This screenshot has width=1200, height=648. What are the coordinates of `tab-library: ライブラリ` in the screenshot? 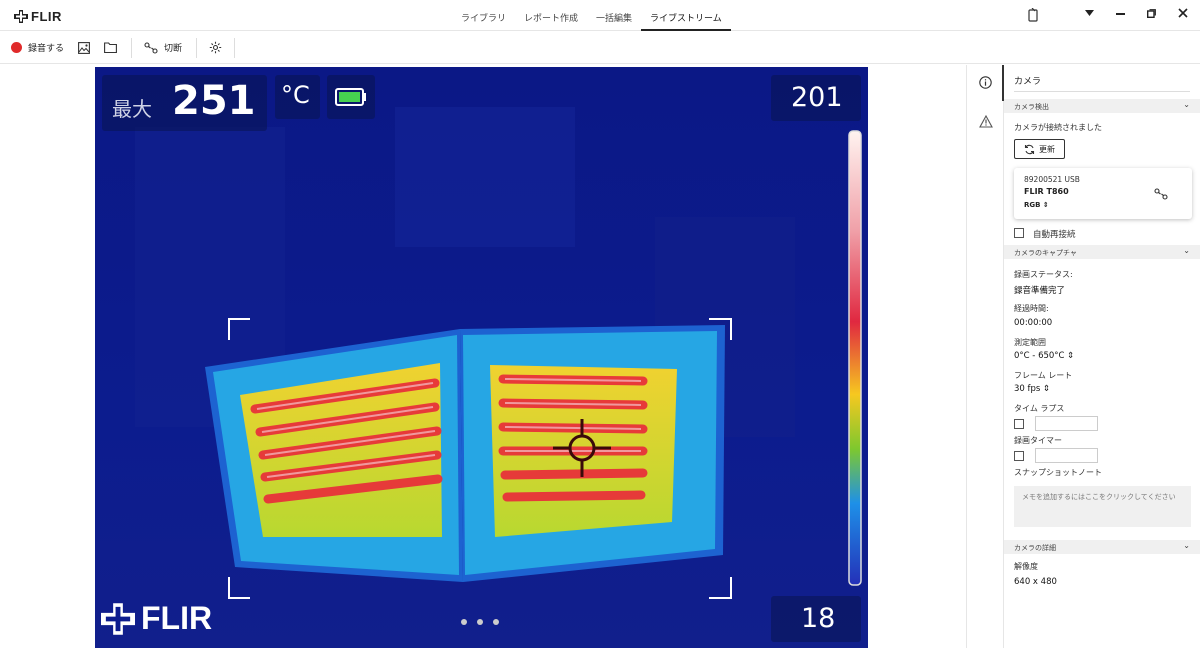 It's located at (483, 15).